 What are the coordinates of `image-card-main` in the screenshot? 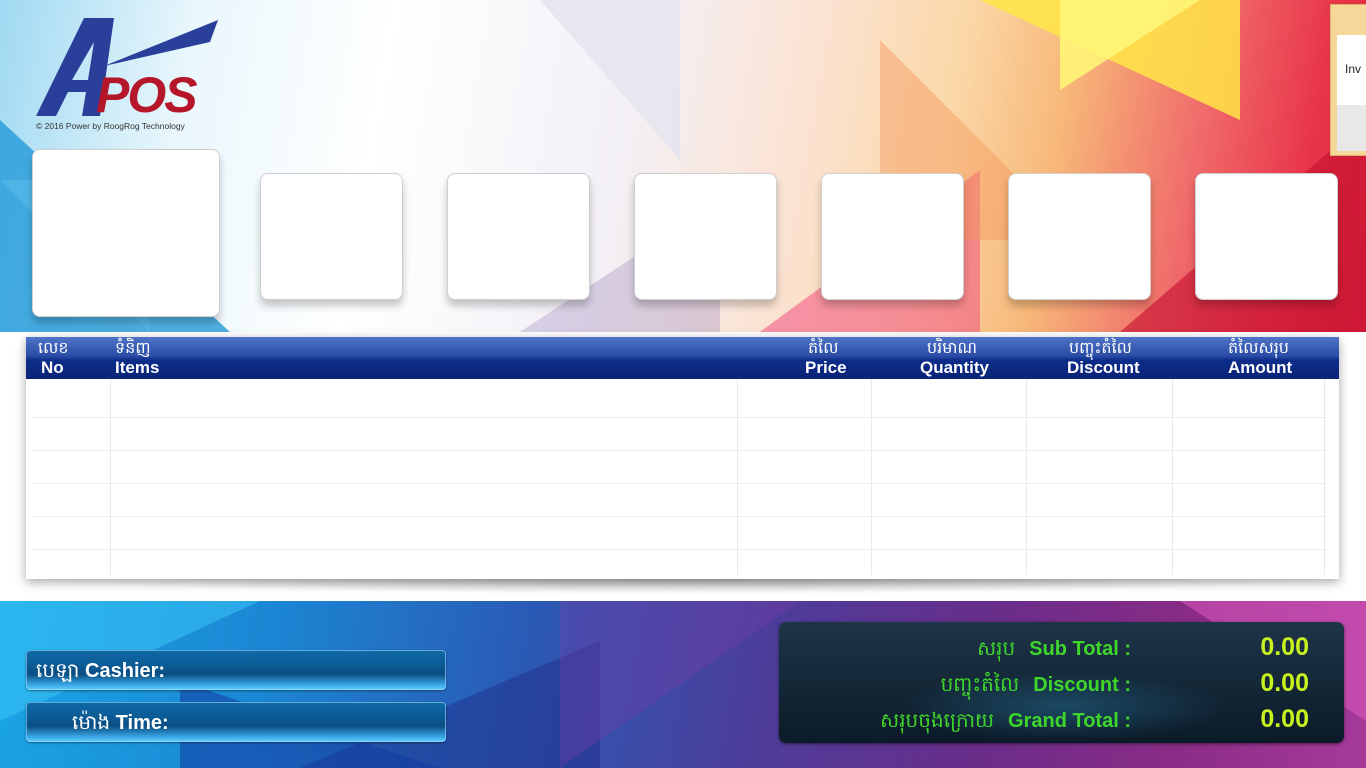 It's located at (126, 233).